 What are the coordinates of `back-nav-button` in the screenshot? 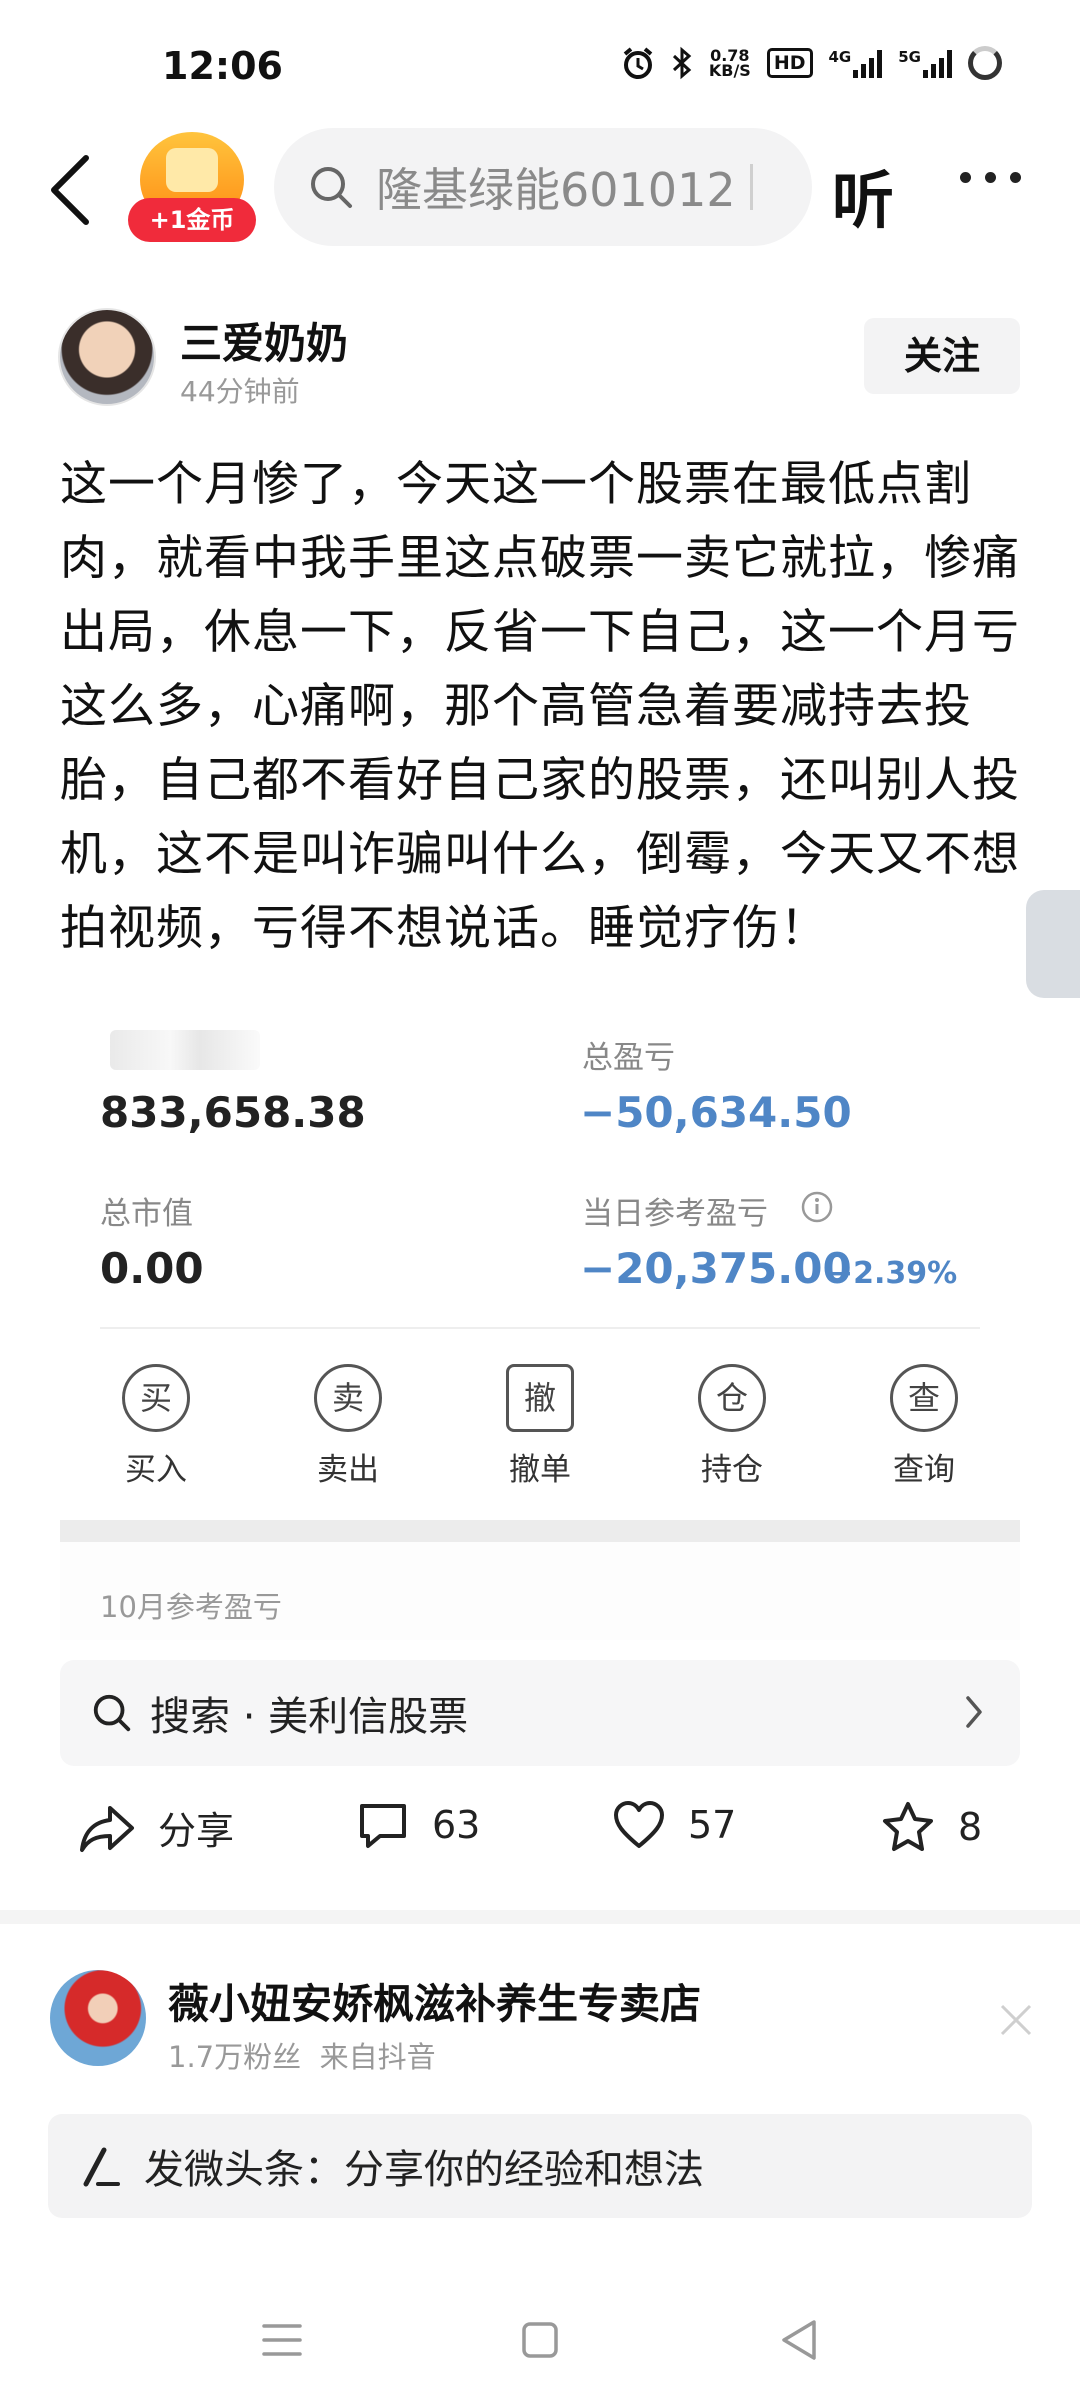 It's located at (800, 2340).